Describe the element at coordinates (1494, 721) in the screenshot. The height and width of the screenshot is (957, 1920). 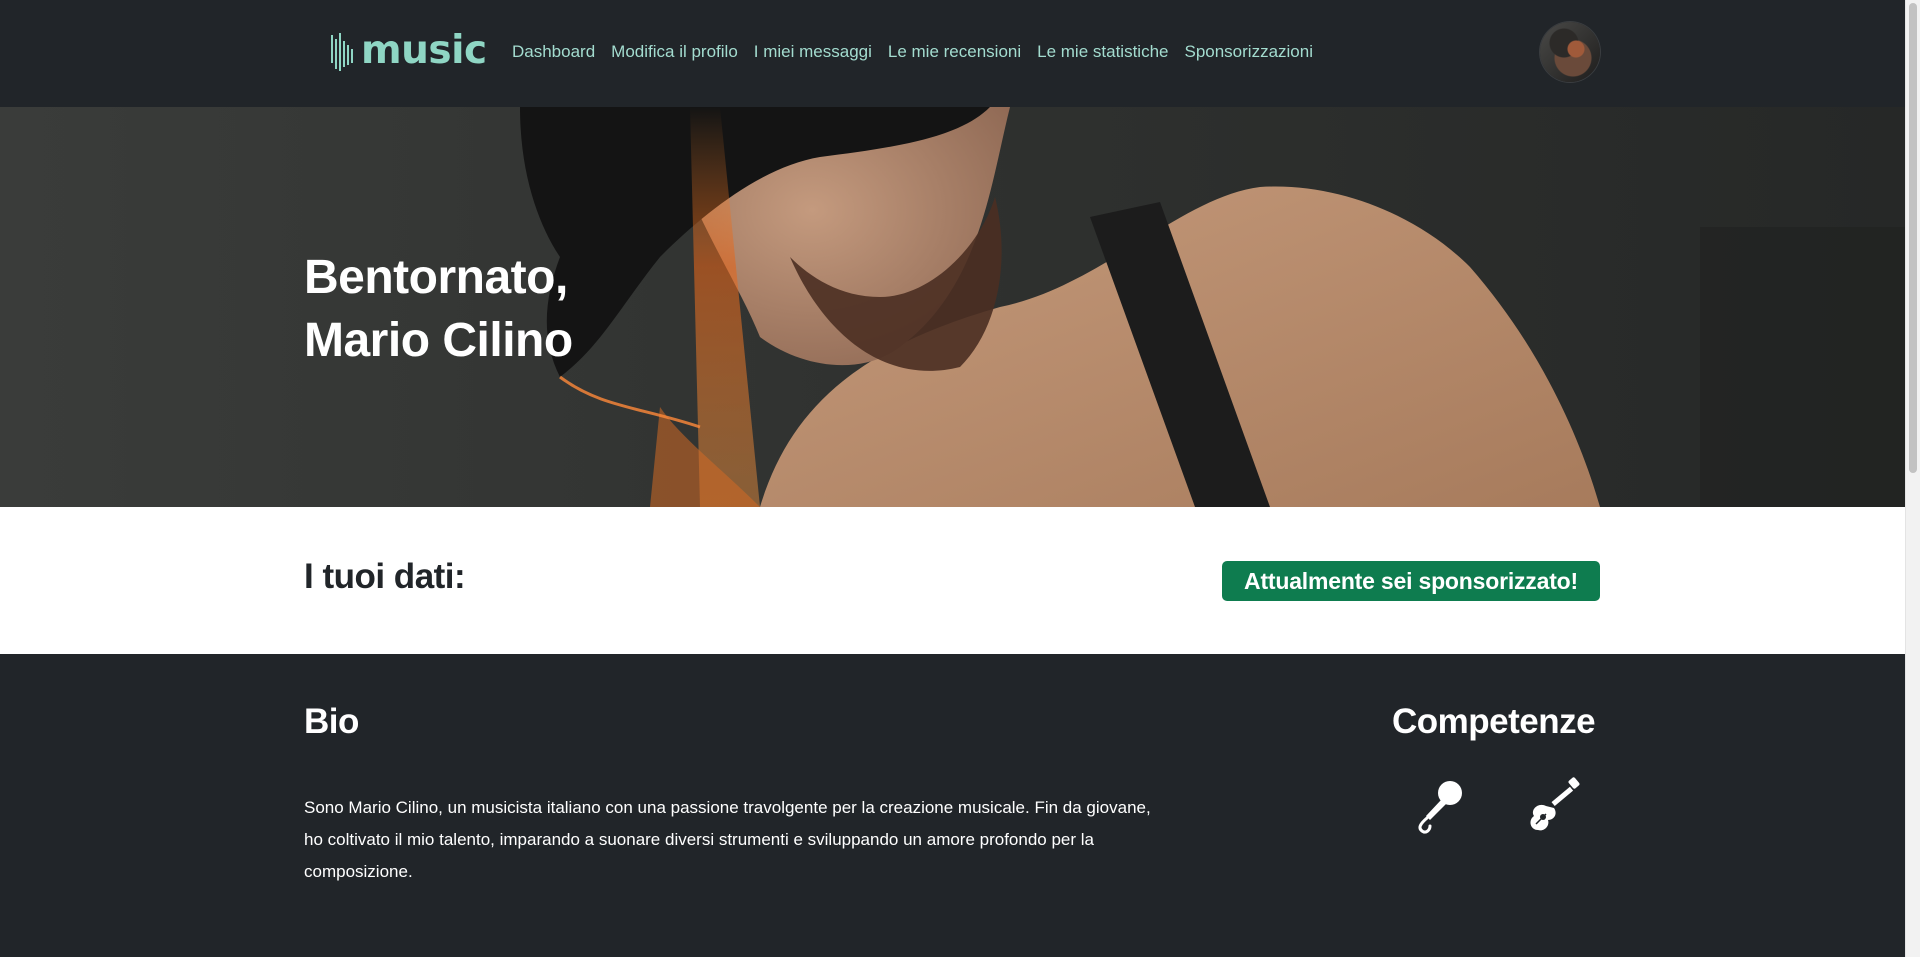
I see `skills-heading: Competenze` at that location.